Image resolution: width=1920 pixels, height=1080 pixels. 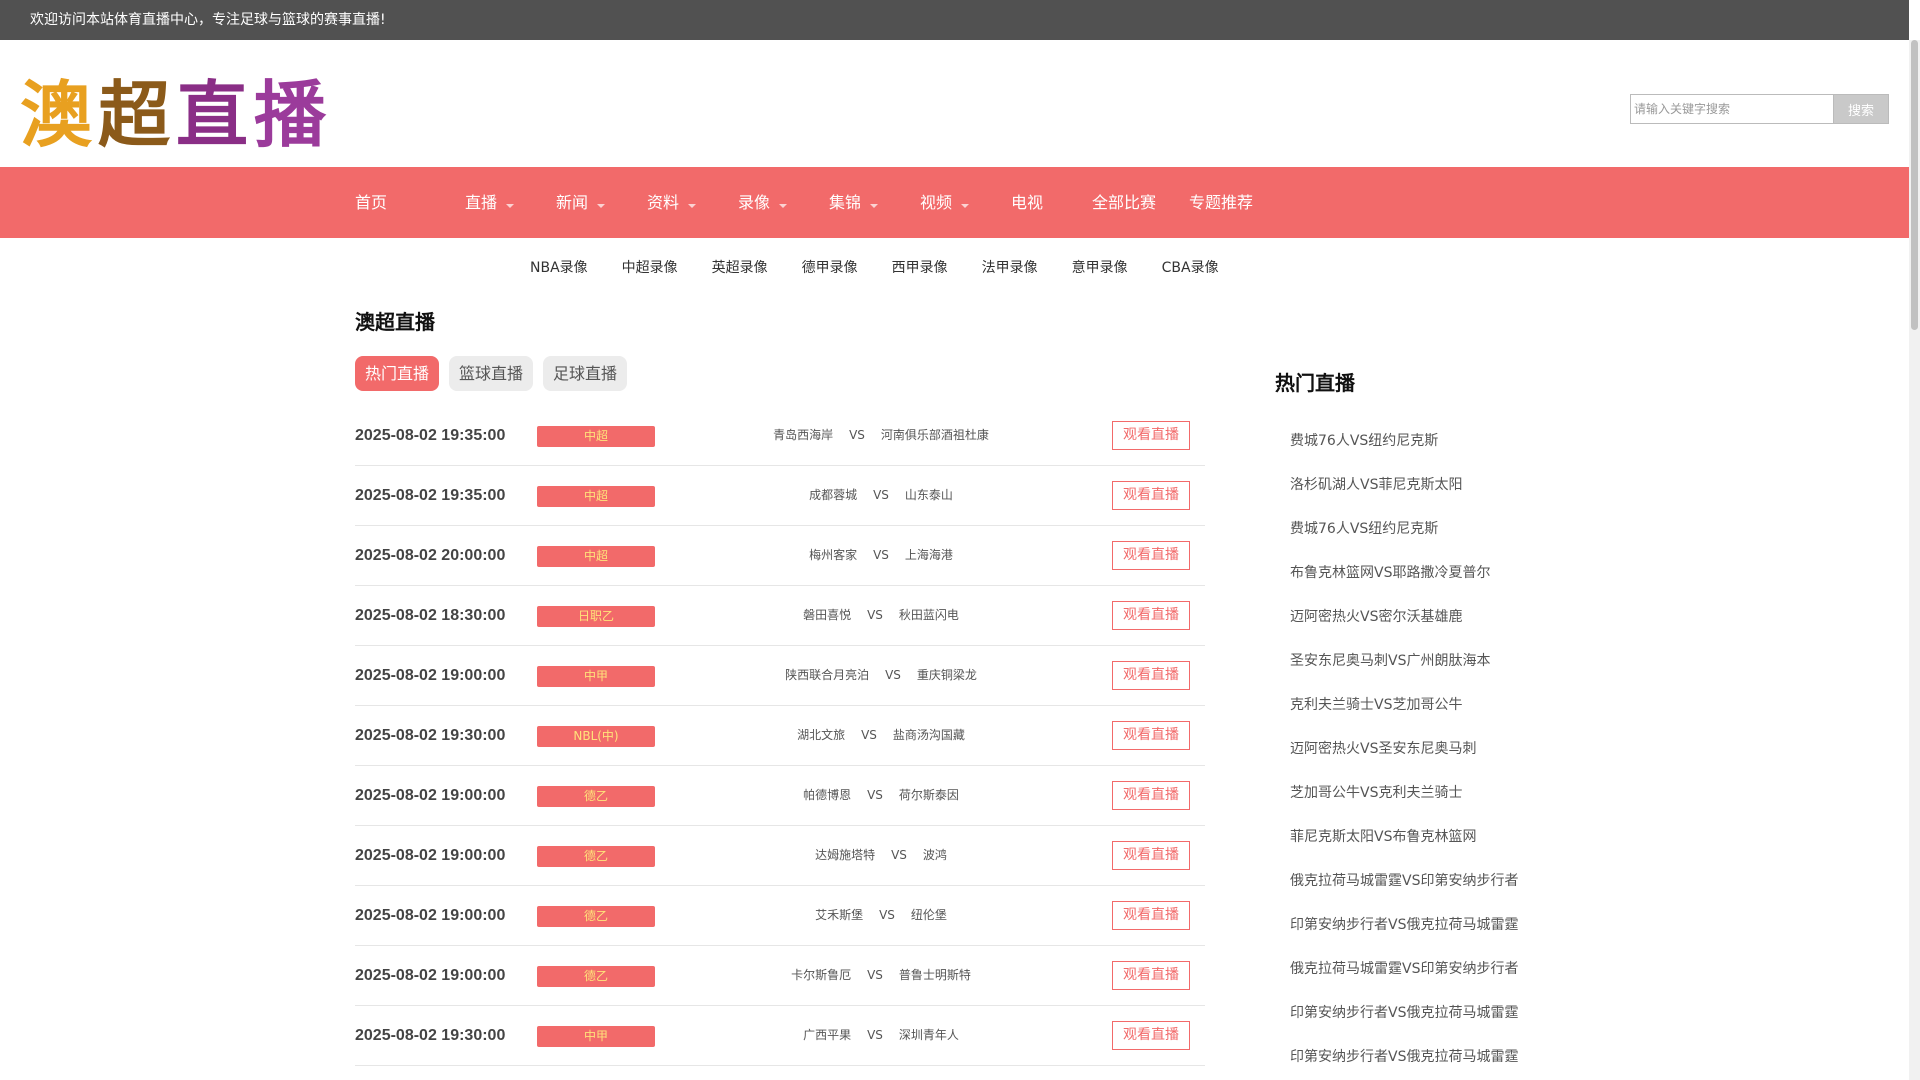 I want to click on sidebar-match-link: 芝加哥公牛VS克利夫兰骑士, so click(x=1425, y=793).